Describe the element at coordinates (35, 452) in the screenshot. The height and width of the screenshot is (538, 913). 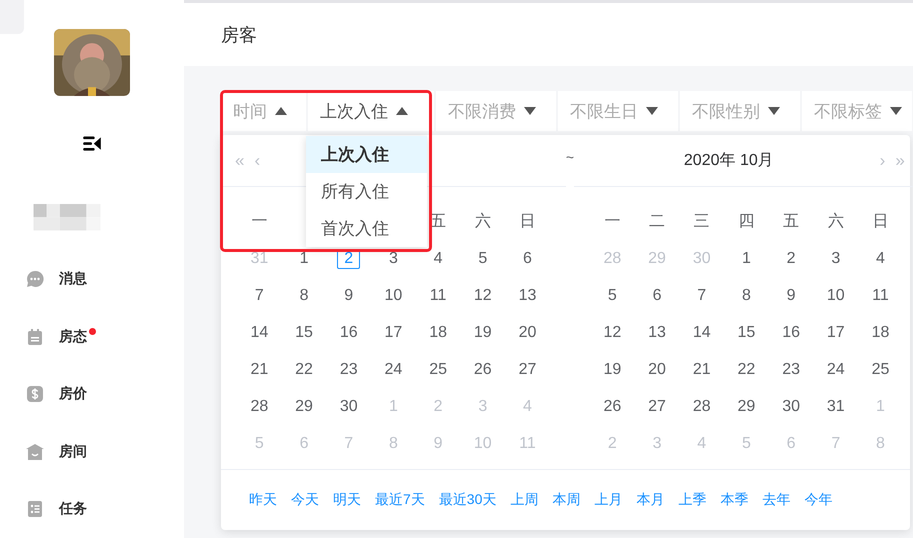
I see `house-icon` at that location.